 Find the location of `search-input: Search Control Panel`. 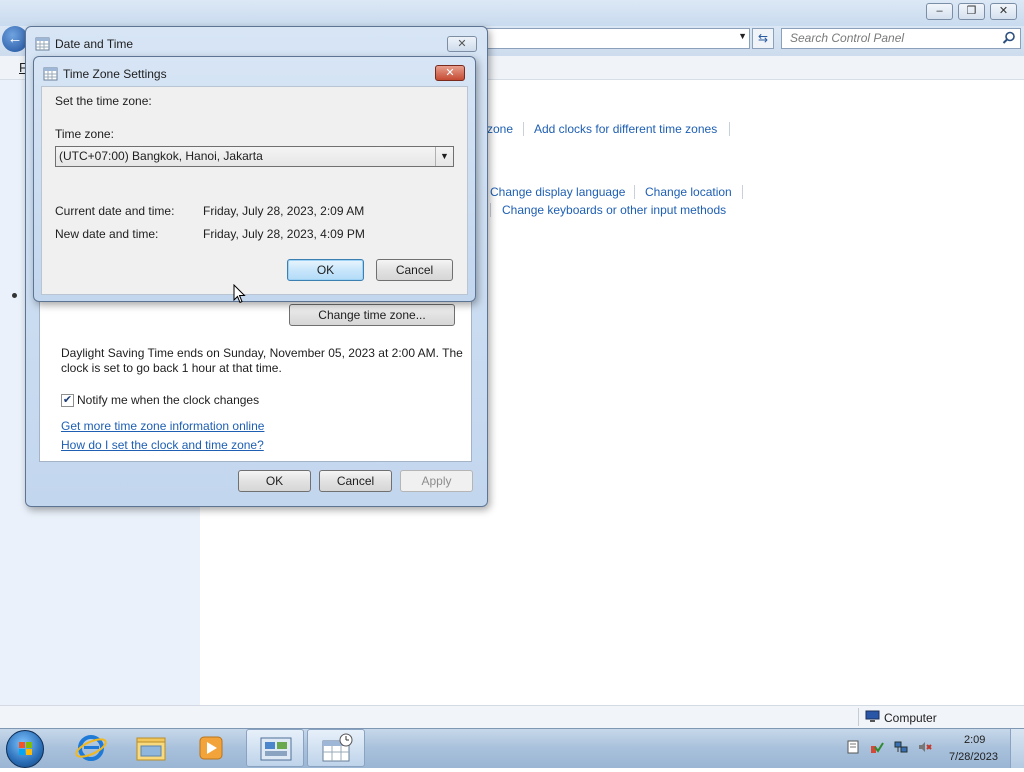

search-input: Search Control Panel is located at coordinates (901, 38).